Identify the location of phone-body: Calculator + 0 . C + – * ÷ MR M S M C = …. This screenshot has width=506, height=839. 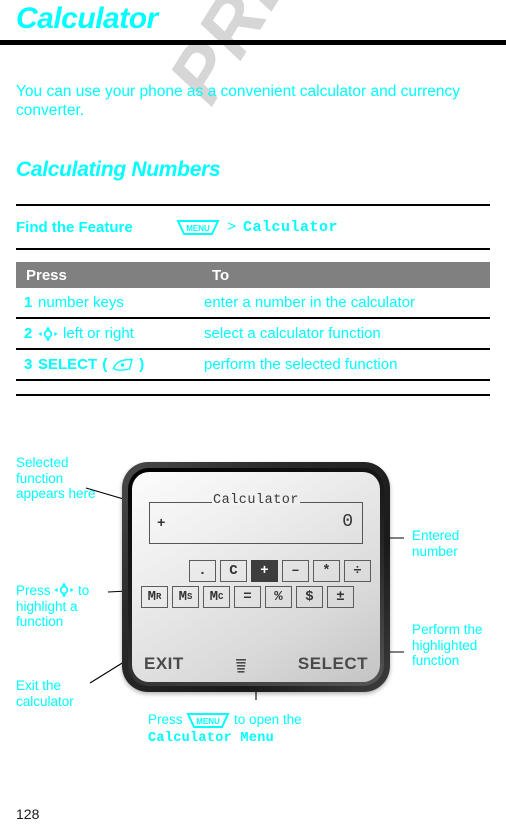
(256, 577).